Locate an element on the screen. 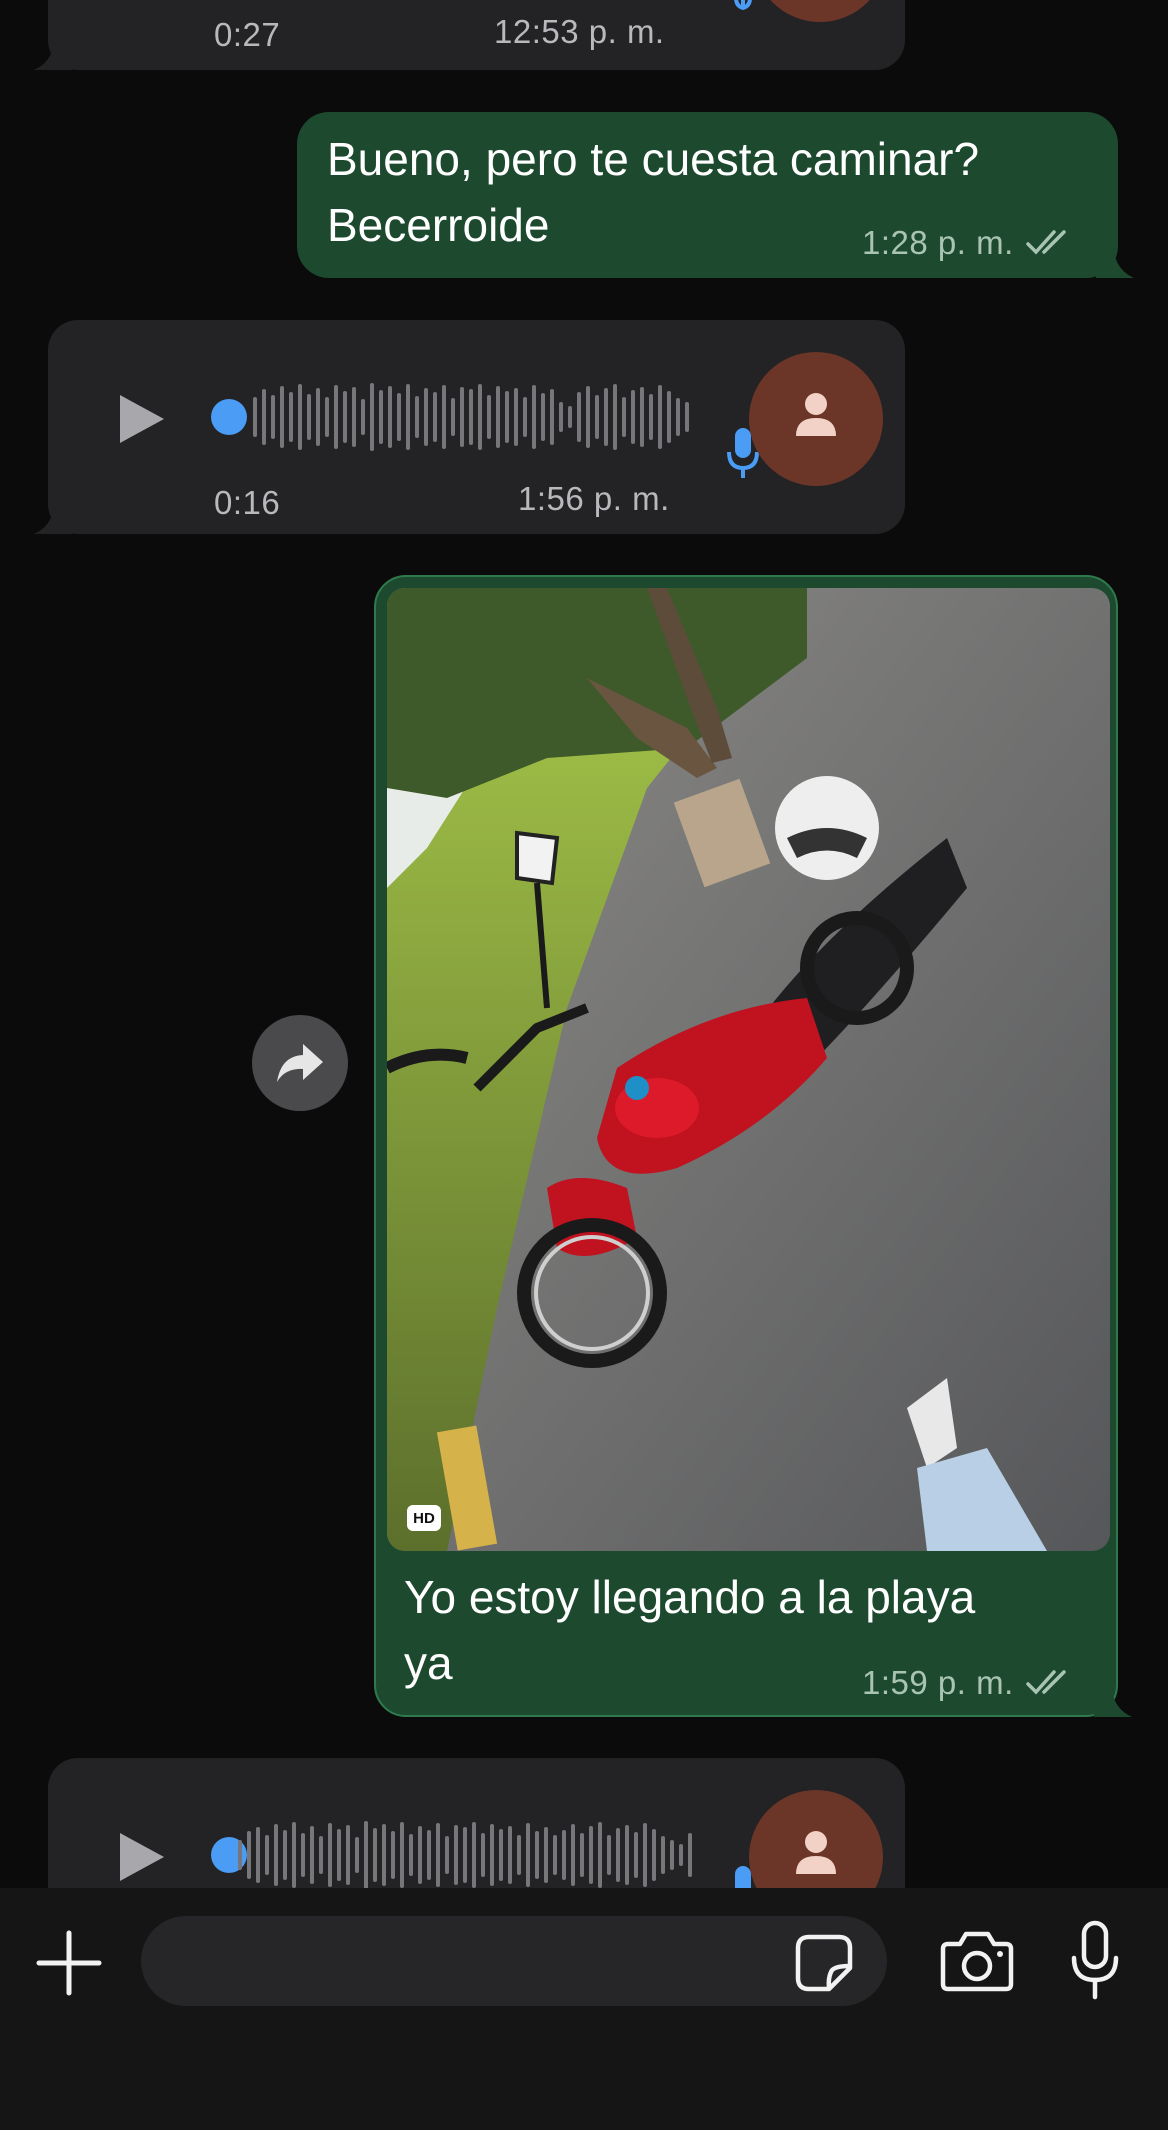 The width and height of the screenshot is (1168, 2130). message-input-field is located at coordinates (514, 1961).